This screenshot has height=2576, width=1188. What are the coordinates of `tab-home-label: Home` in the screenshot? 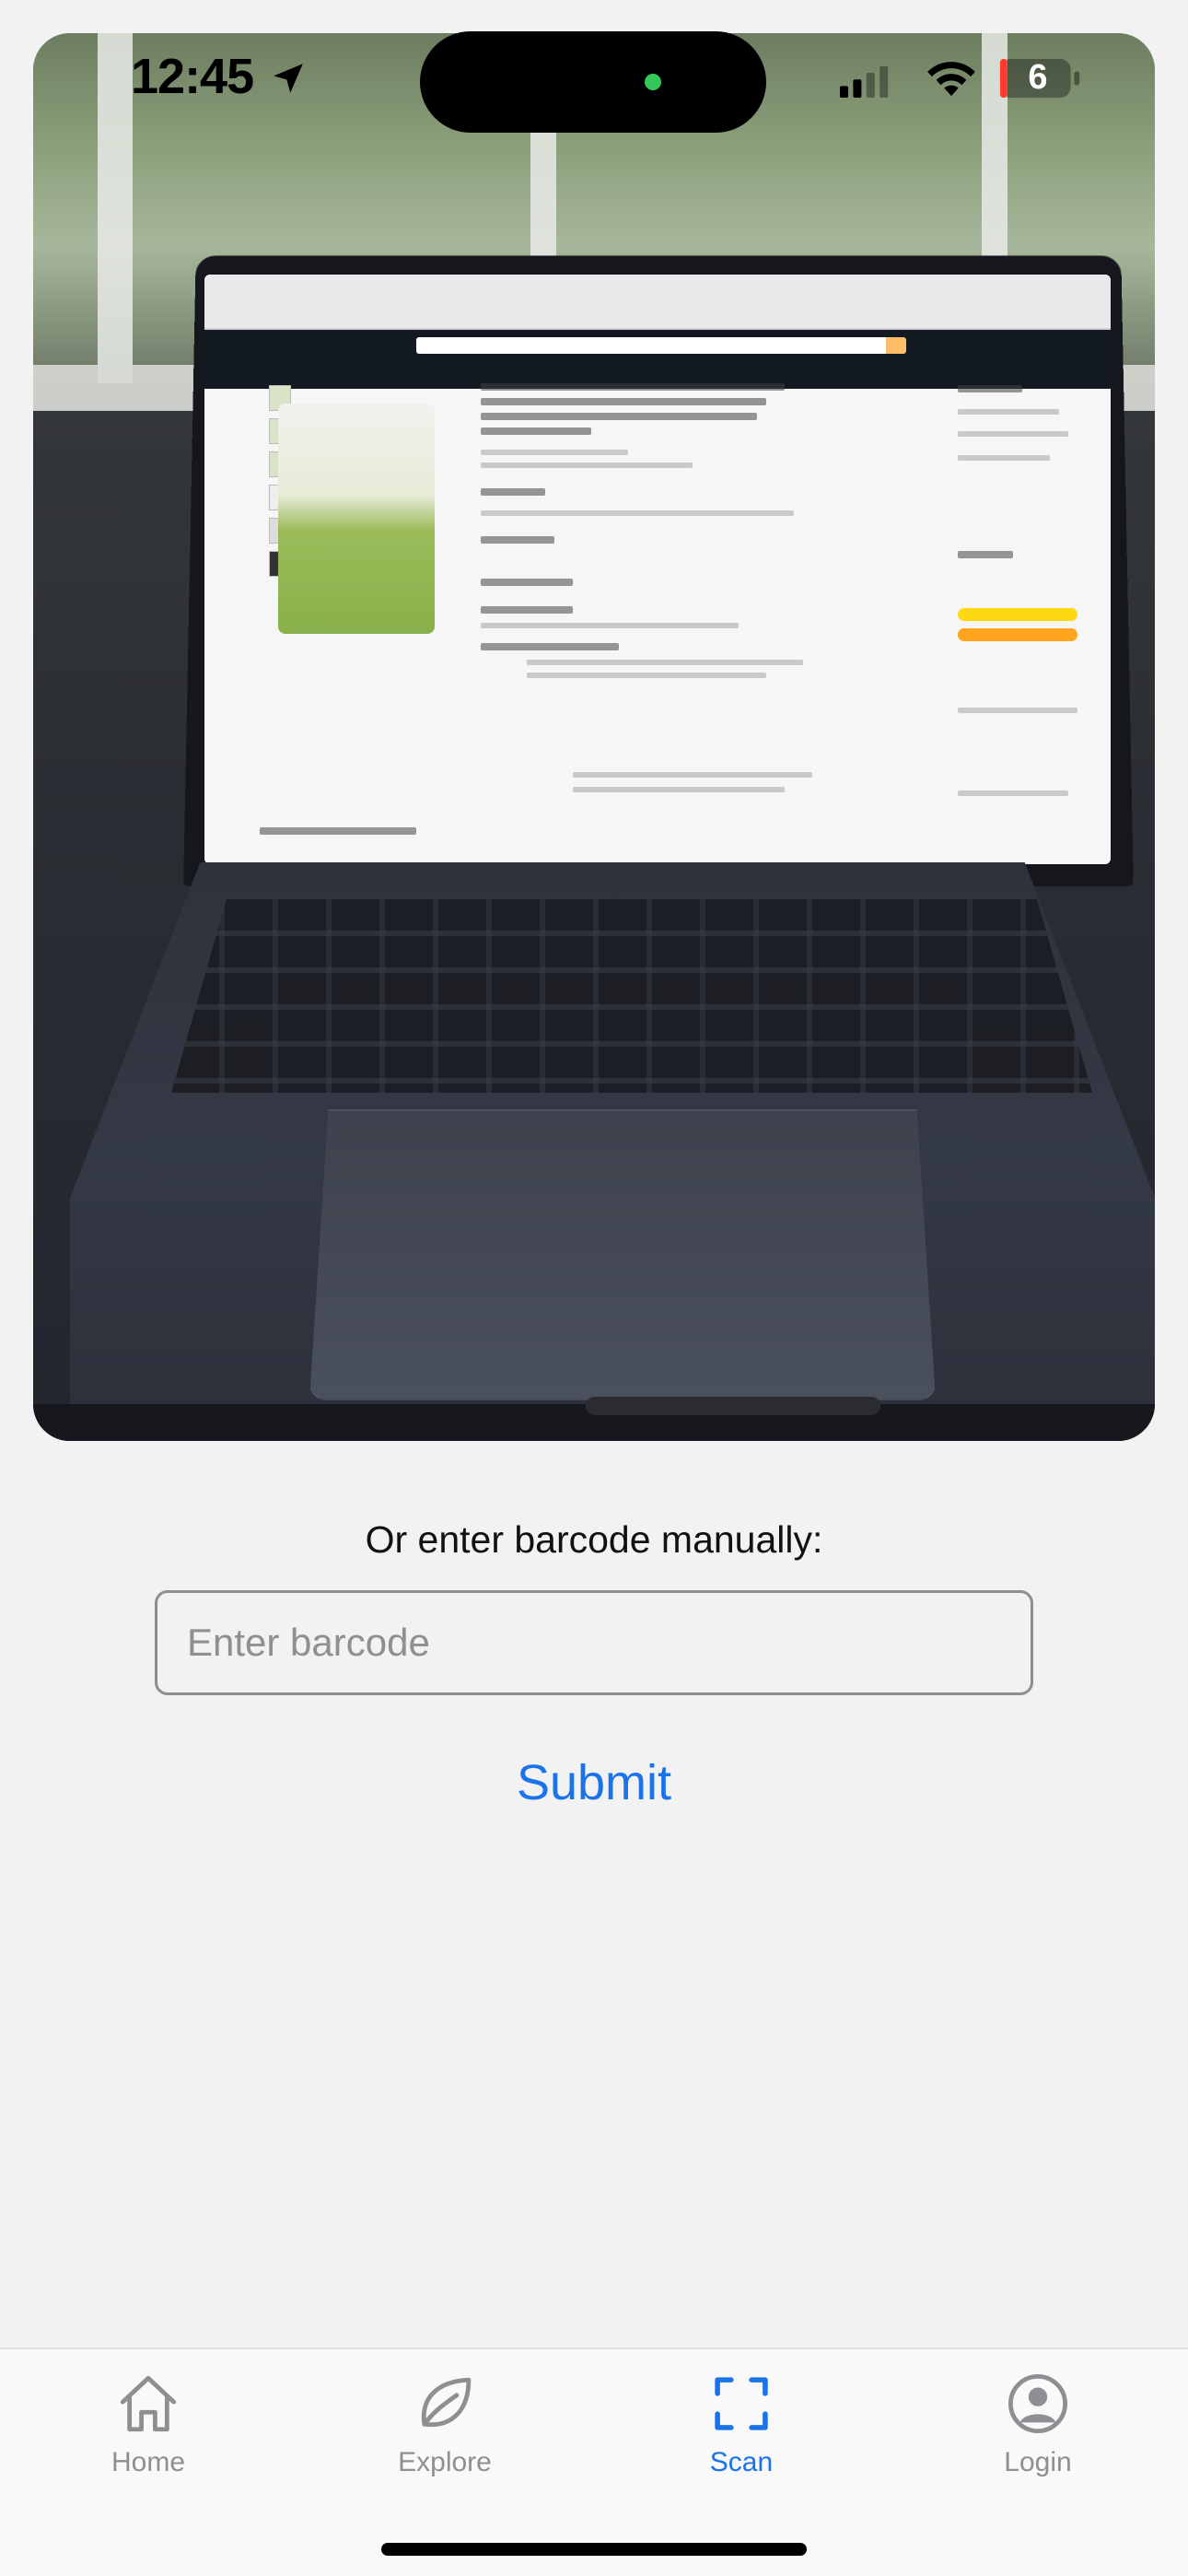 It's located at (148, 2462).